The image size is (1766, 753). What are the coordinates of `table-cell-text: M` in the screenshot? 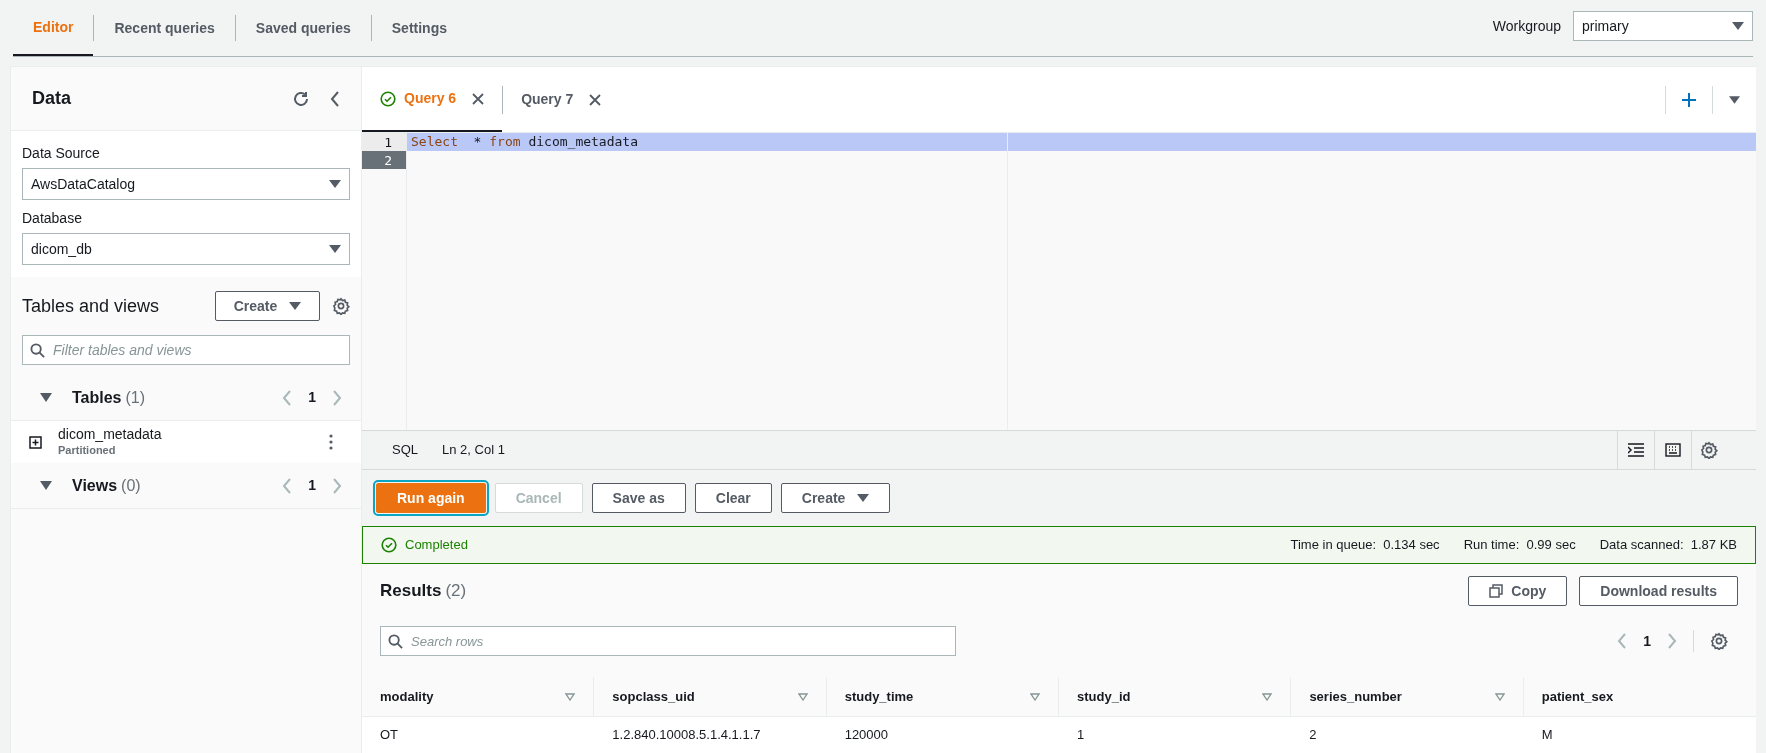 It's located at (1547, 735).